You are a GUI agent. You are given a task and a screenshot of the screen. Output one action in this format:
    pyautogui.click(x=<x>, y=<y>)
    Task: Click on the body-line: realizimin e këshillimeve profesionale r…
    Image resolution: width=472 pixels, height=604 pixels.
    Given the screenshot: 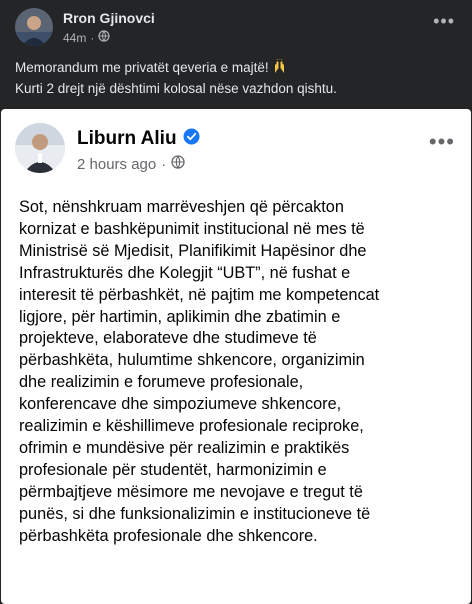 What is the action you would take?
    pyautogui.click(x=191, y=426)
    